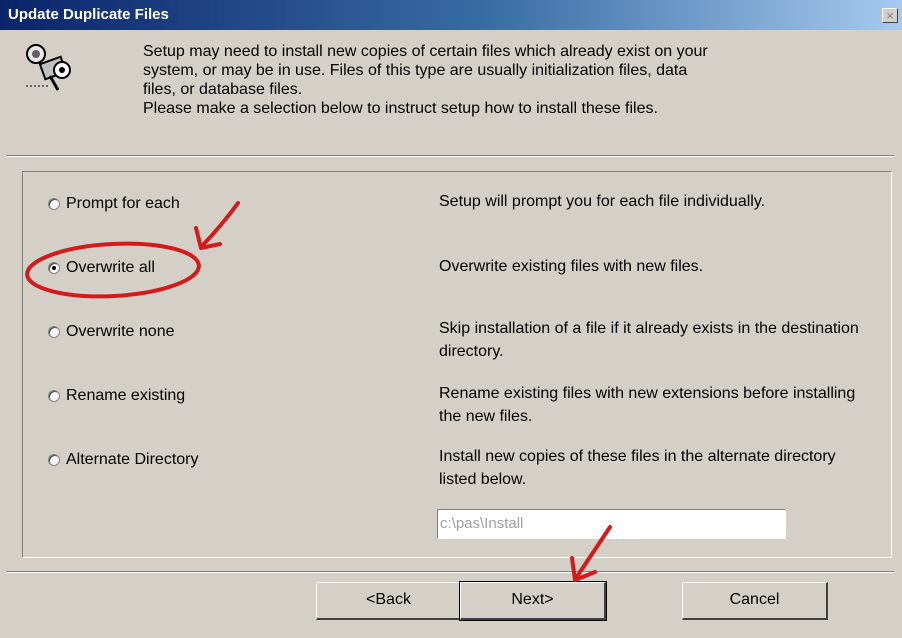 The height and width of the screenshot is (638, 902). I want to click on option-overwrite-none: Overwrite none, so click(111, 332).